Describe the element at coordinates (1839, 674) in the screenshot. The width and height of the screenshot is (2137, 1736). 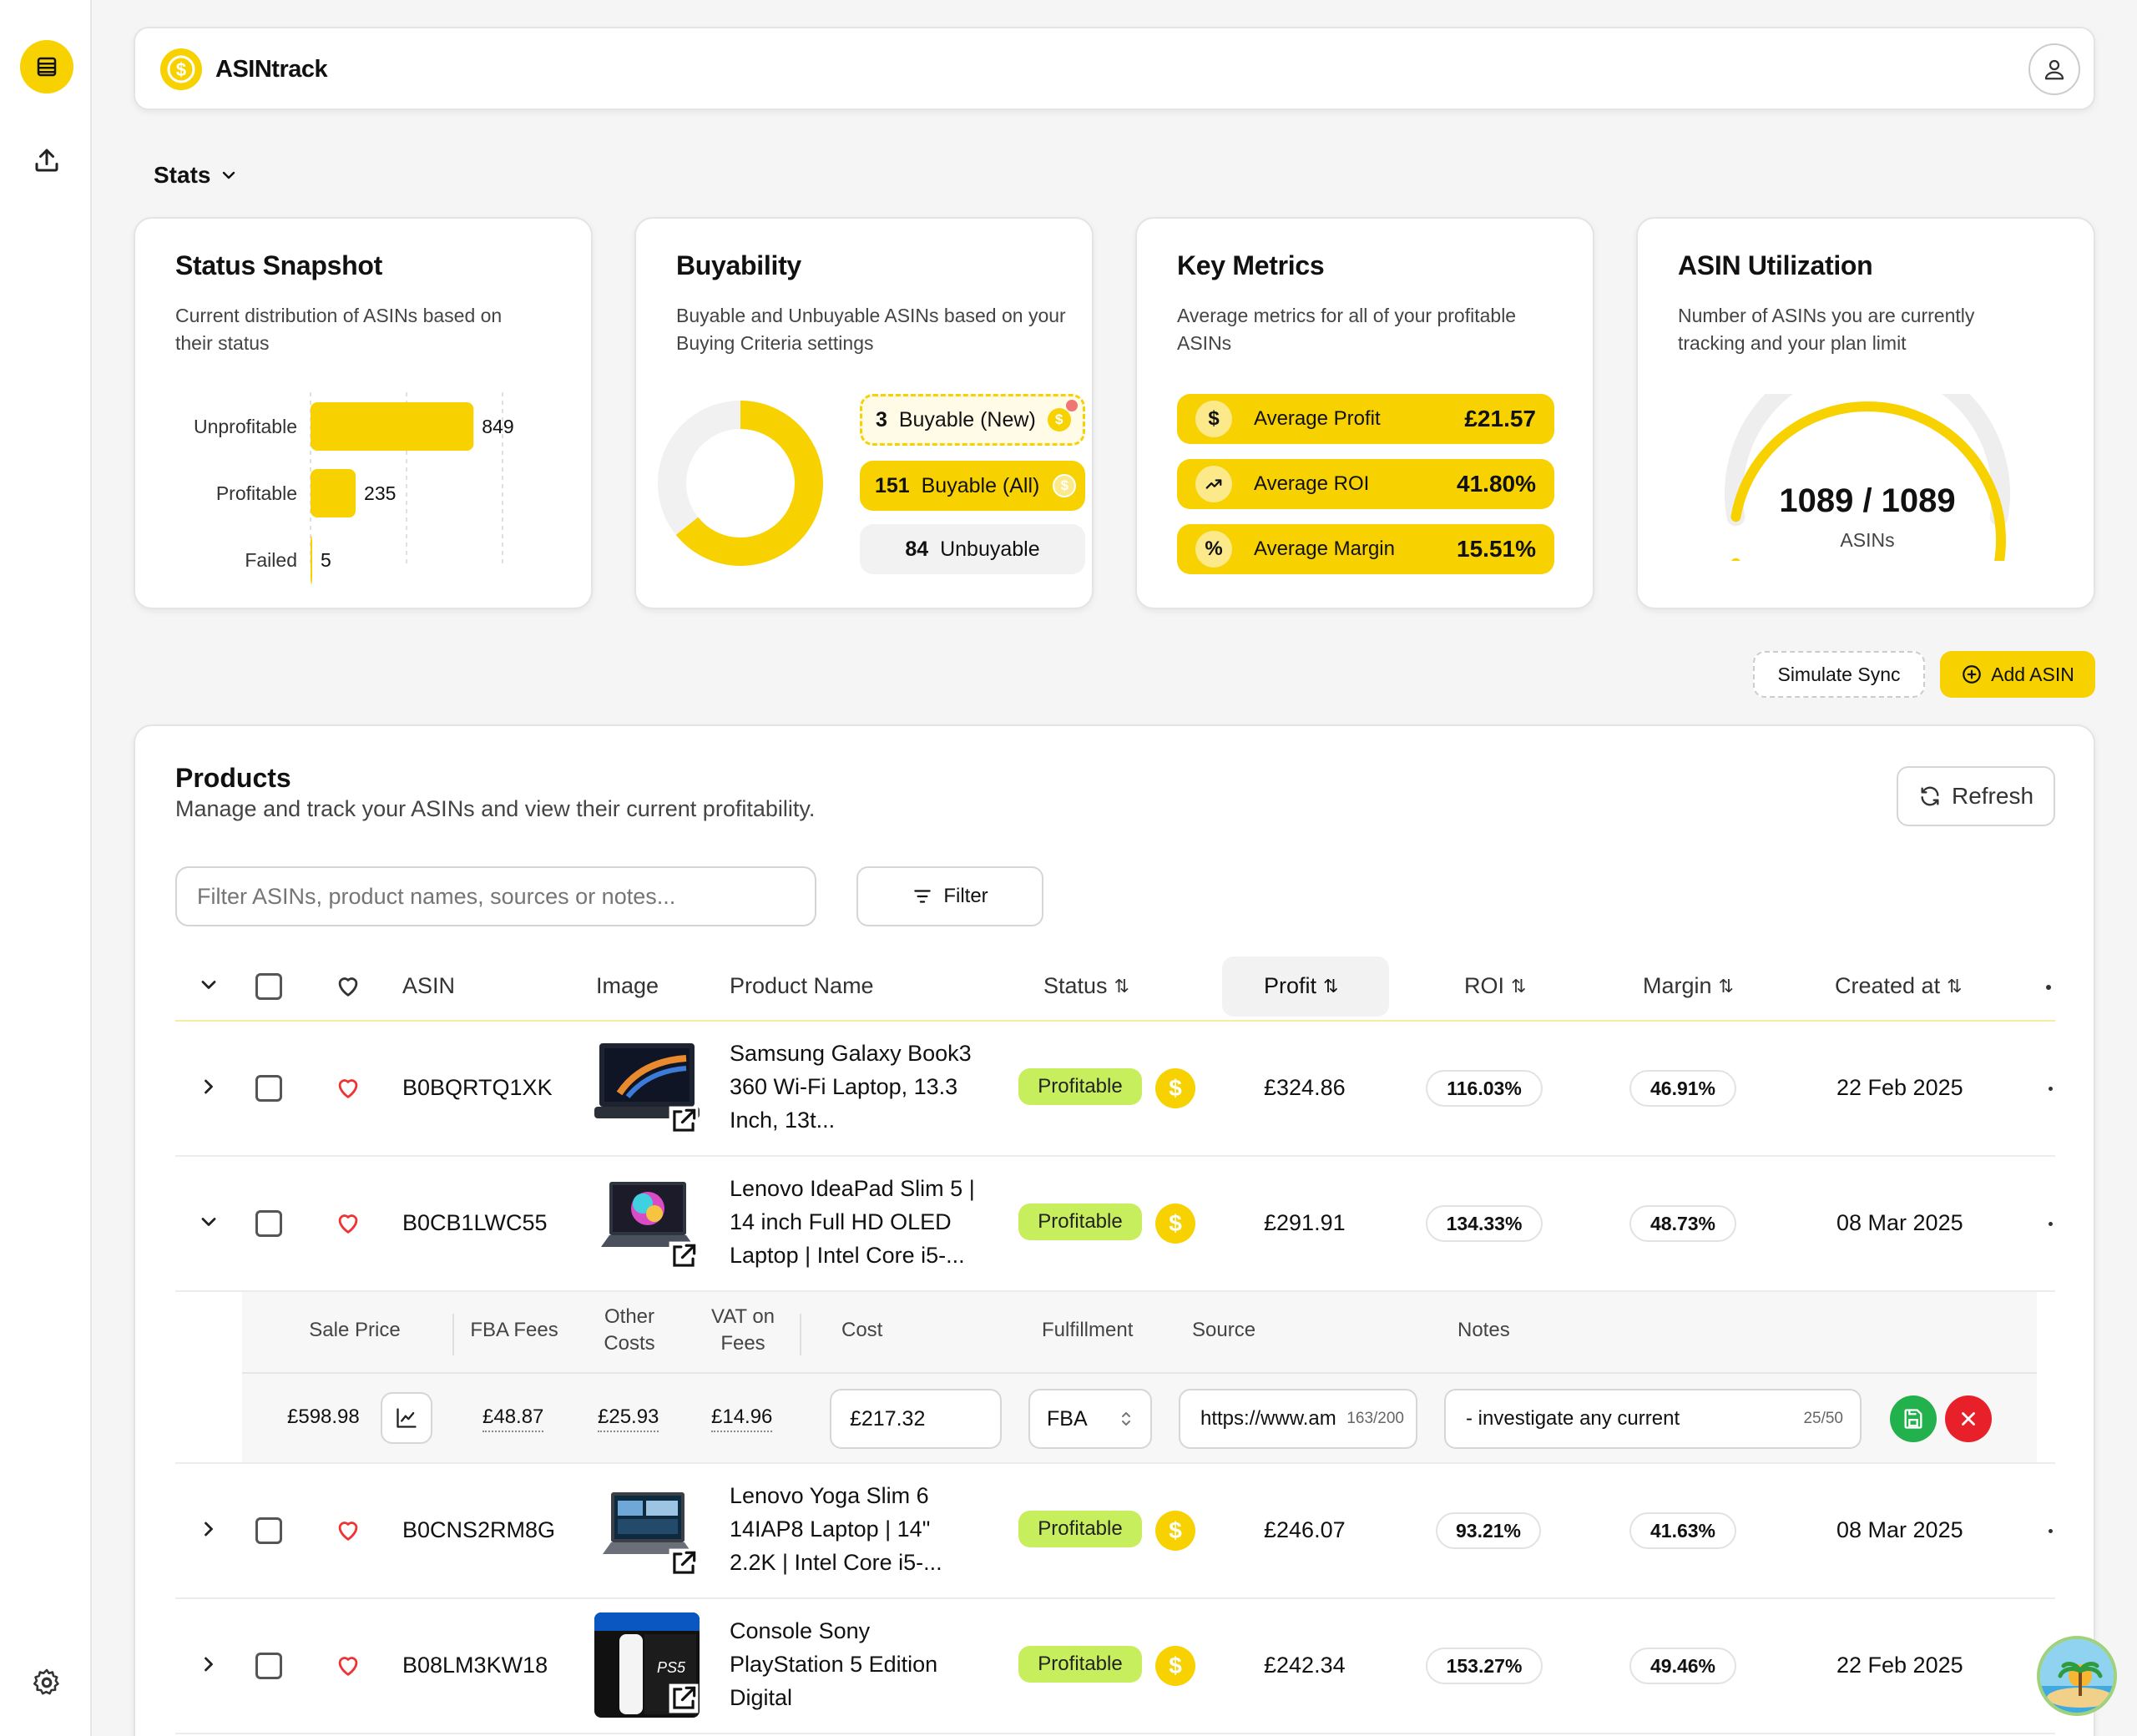
I see `simulate-sync-button: Simulate Sync` at that location.